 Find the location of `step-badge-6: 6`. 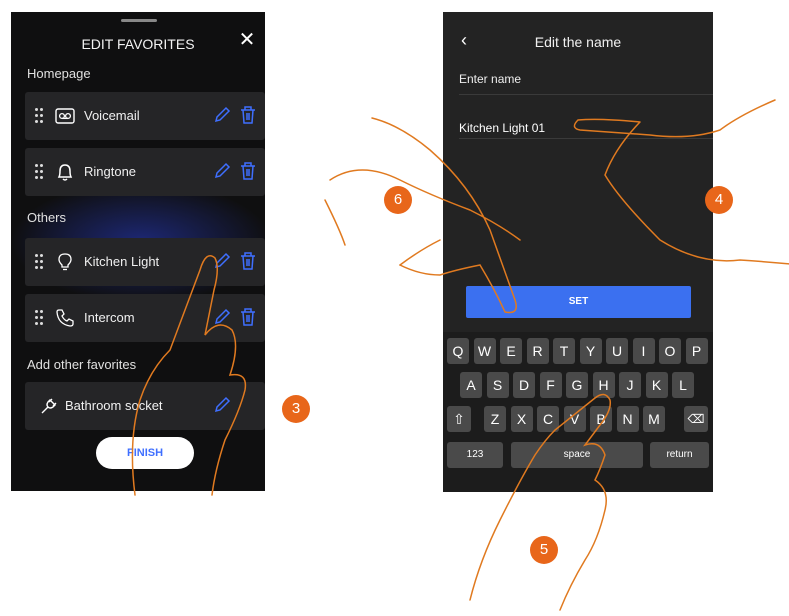

step-badge-6: 6 is located at coordinates (398, 200).